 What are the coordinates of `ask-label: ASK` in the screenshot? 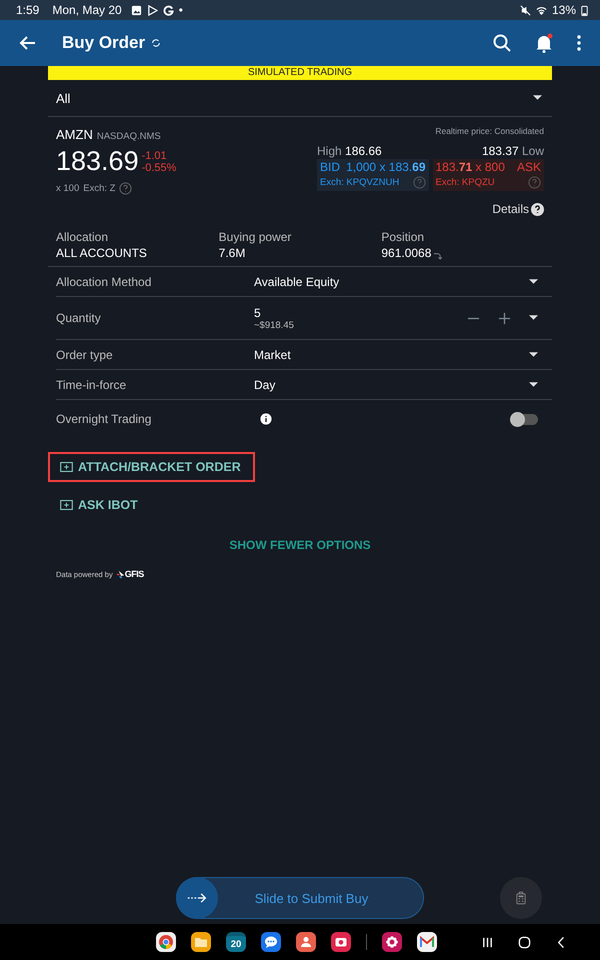 It's located at (528, 167).